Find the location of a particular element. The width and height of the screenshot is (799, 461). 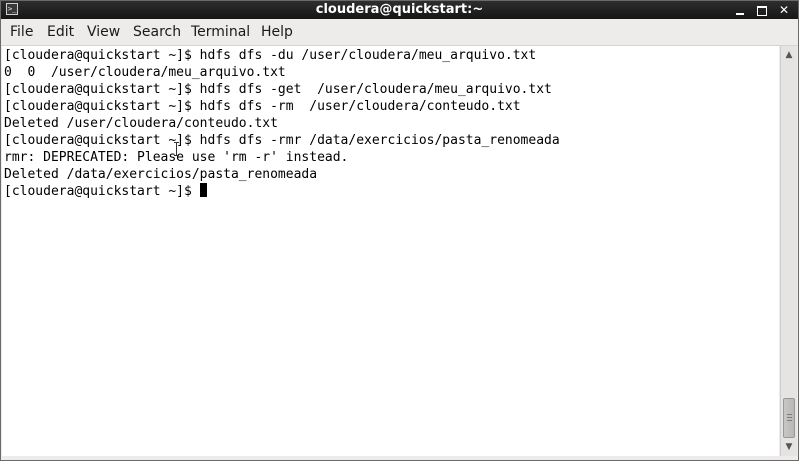

minimize-button is located at coordinates (740, 10).